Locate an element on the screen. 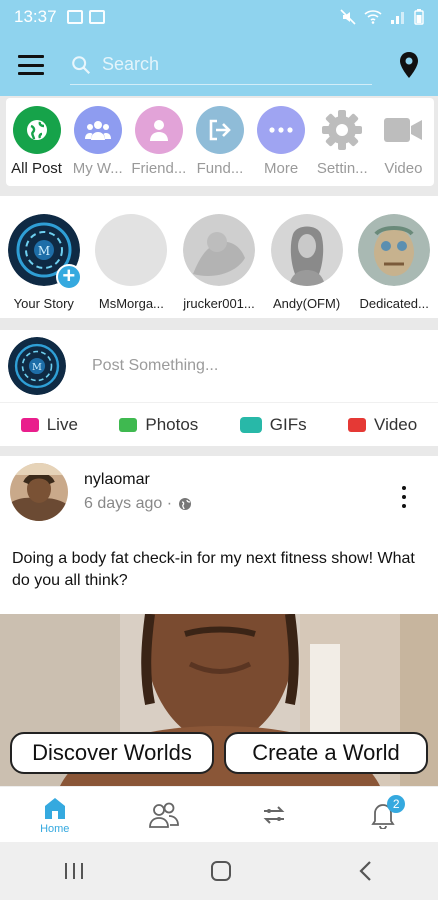 The width and height of the screenshot is (438, 900). post-header: nylaomar 6 days ago · is located at coordinates (219, 492).